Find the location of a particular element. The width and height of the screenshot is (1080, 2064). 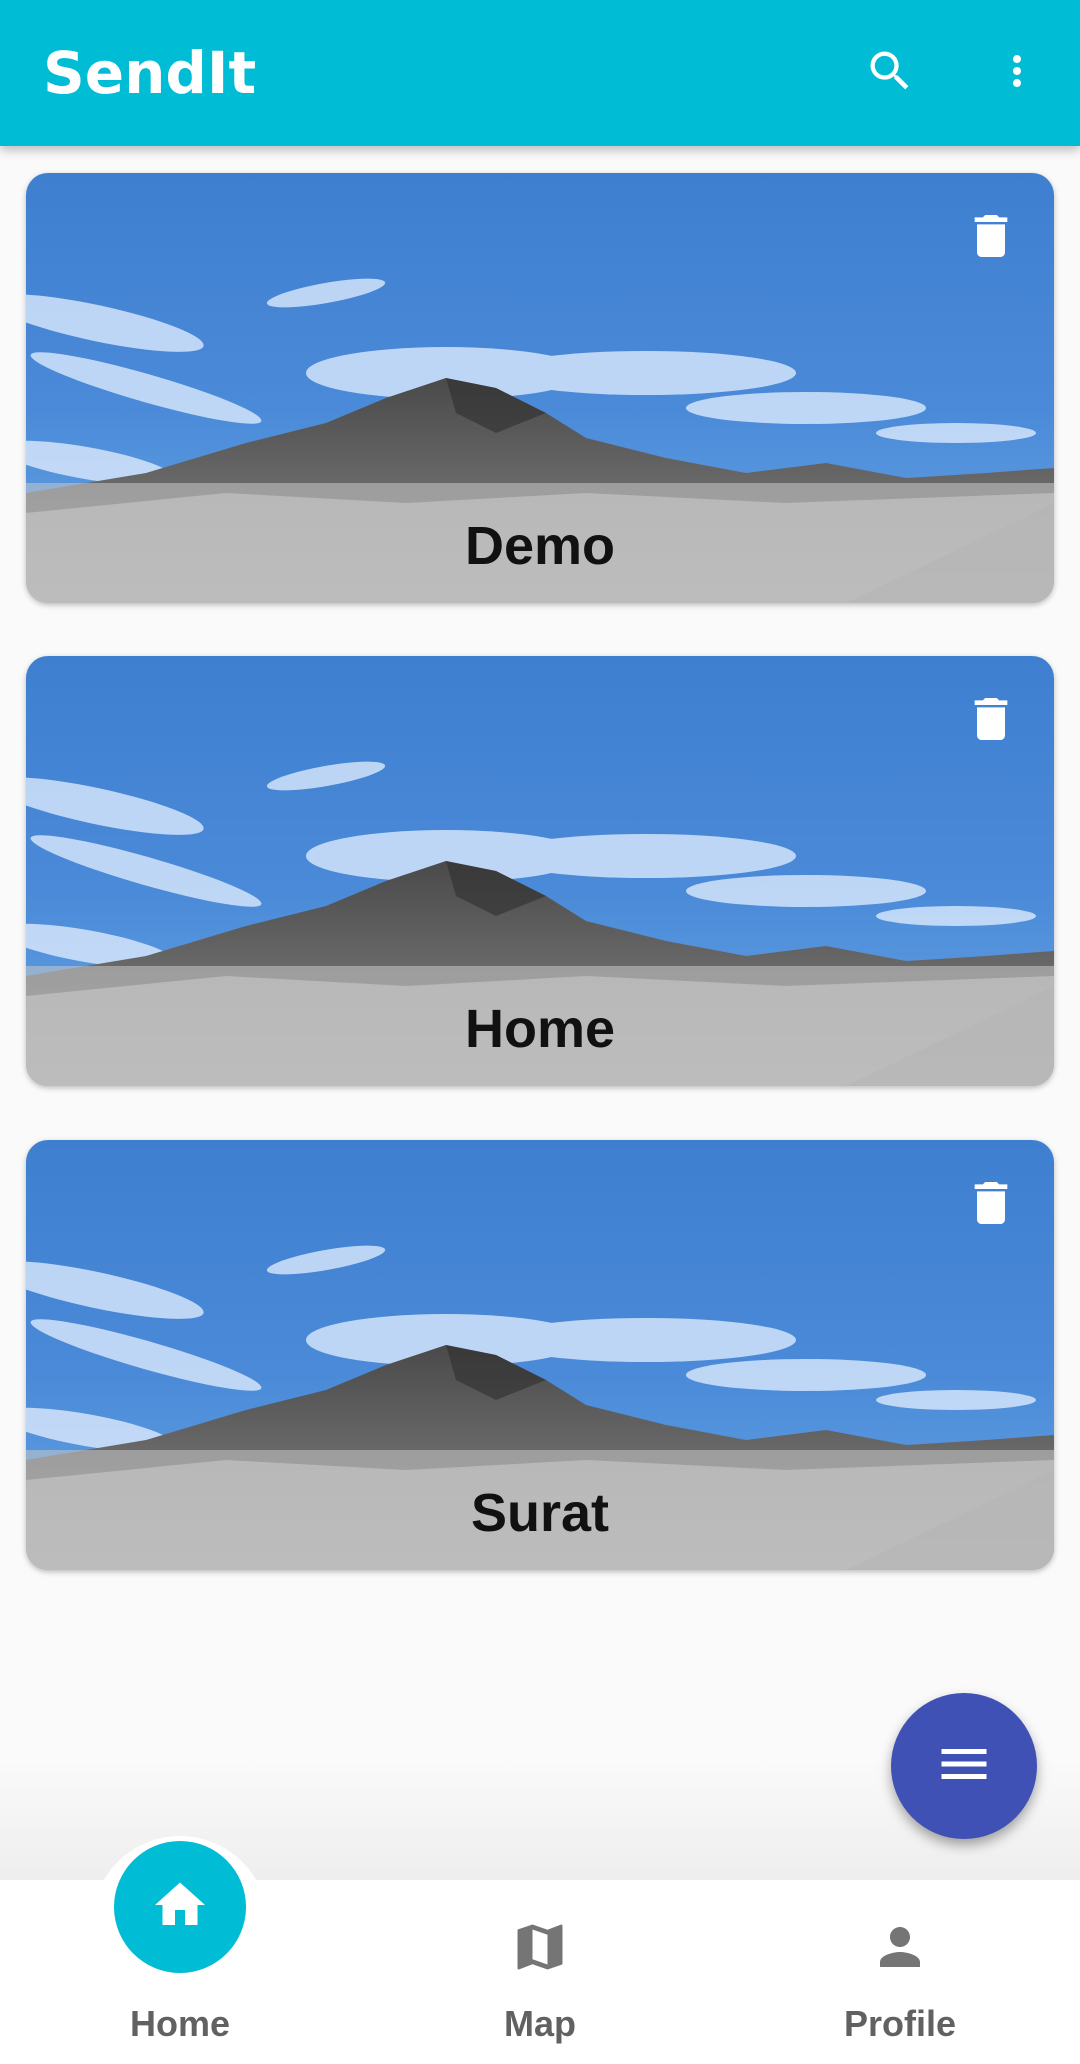

nav-item-map: Map is located at coordinates (540, 1972).